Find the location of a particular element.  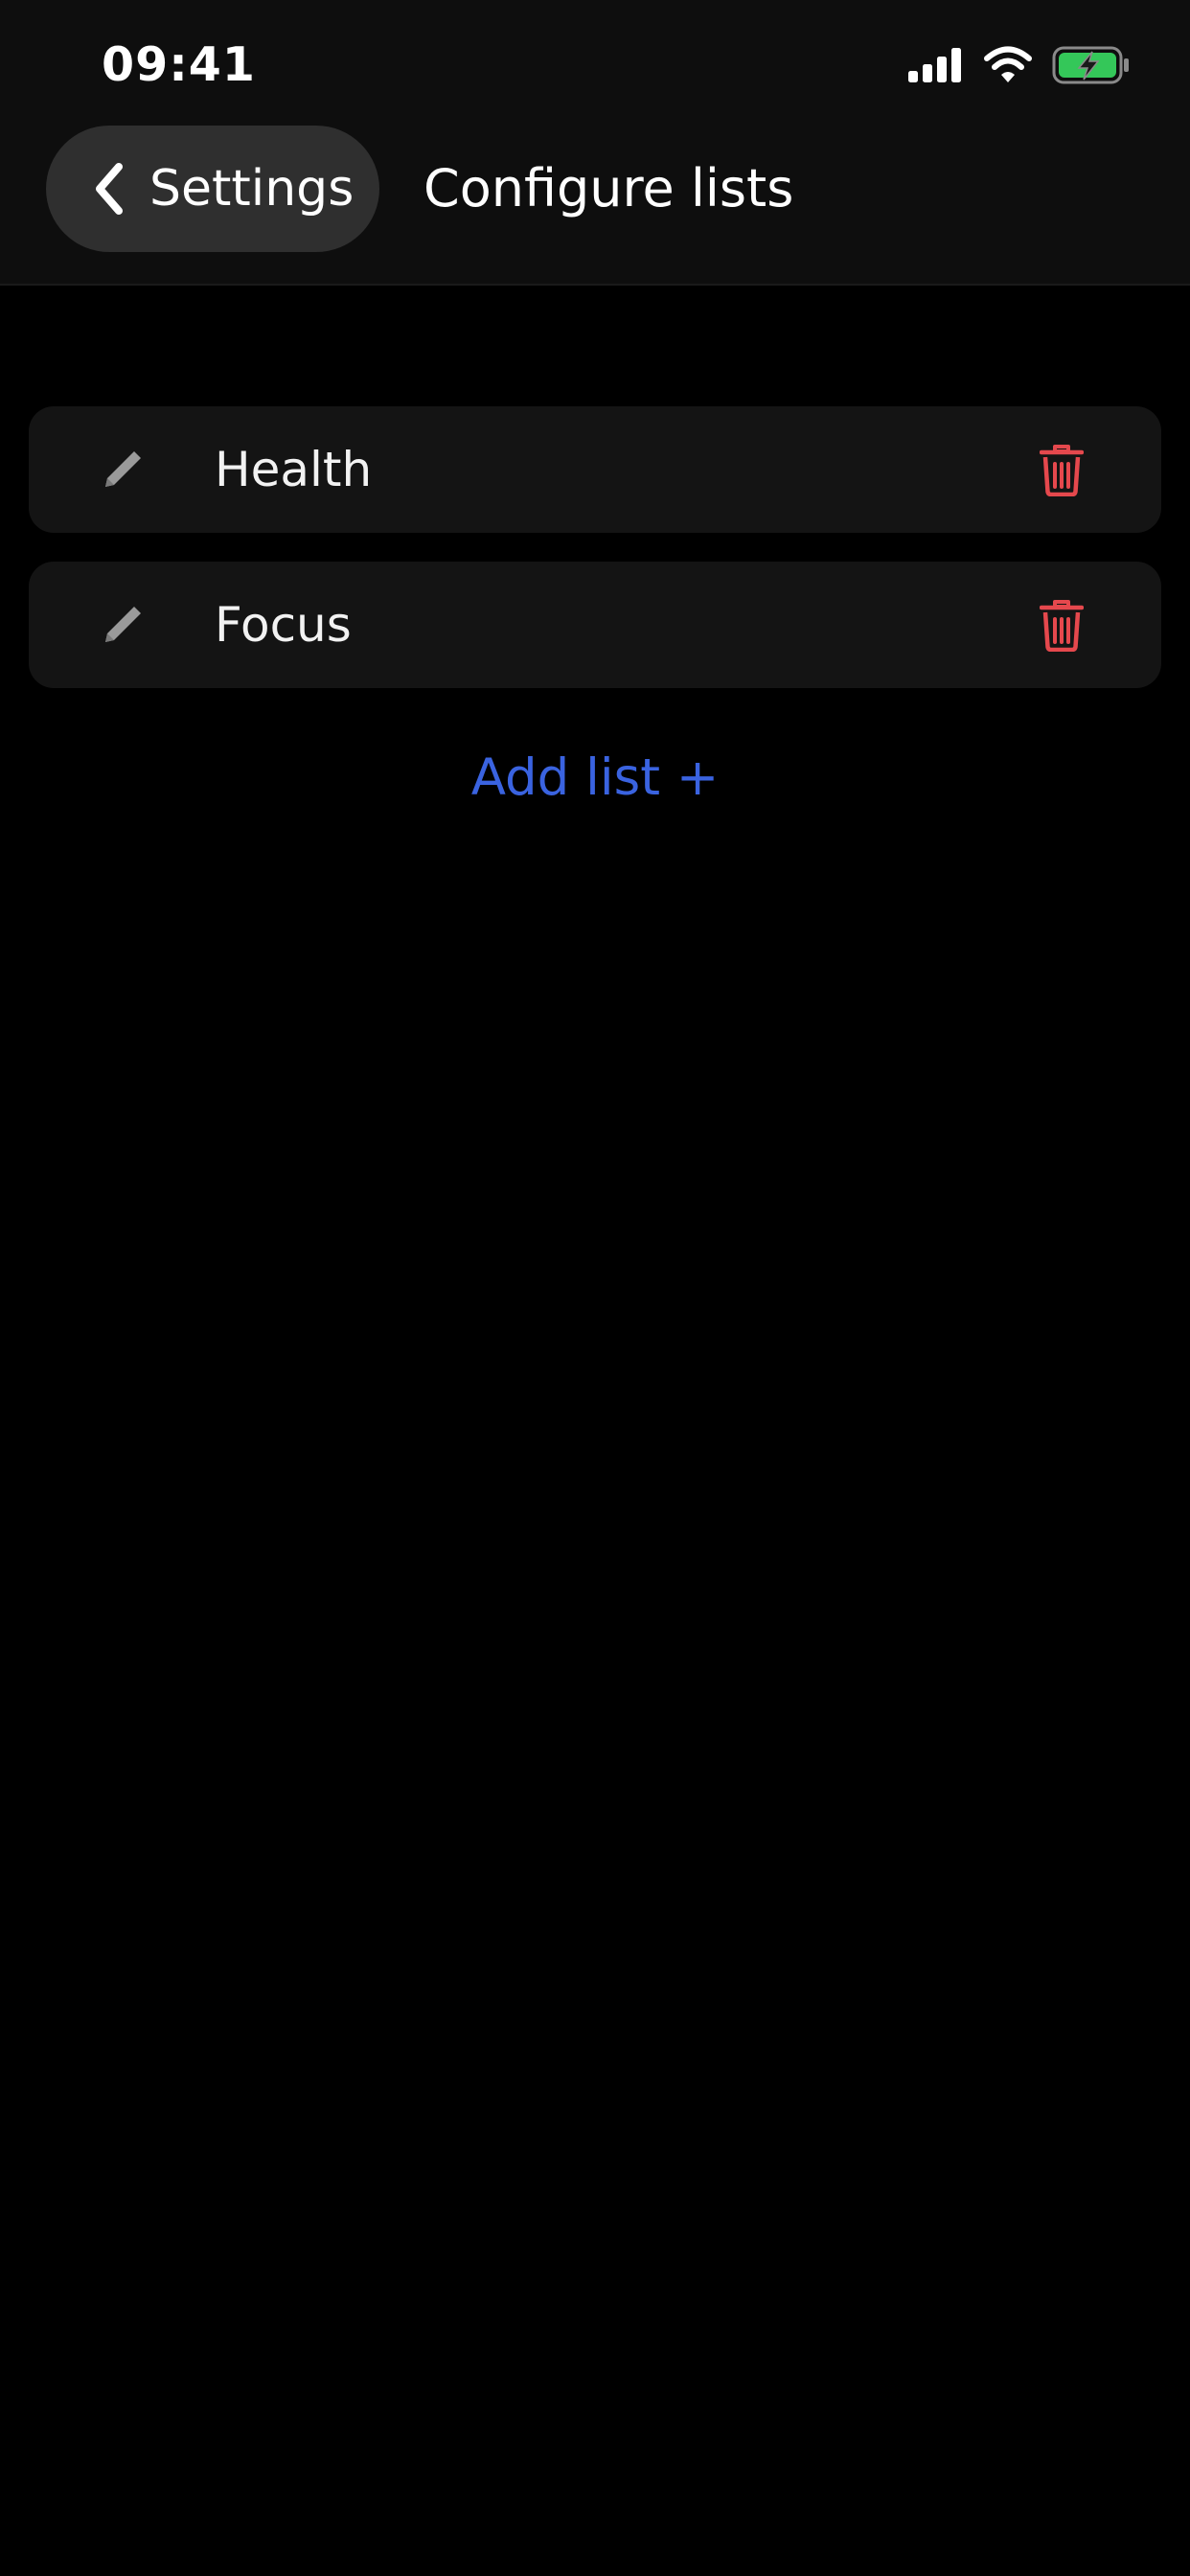

wifi-icon is located at coordinates (1008, 64).